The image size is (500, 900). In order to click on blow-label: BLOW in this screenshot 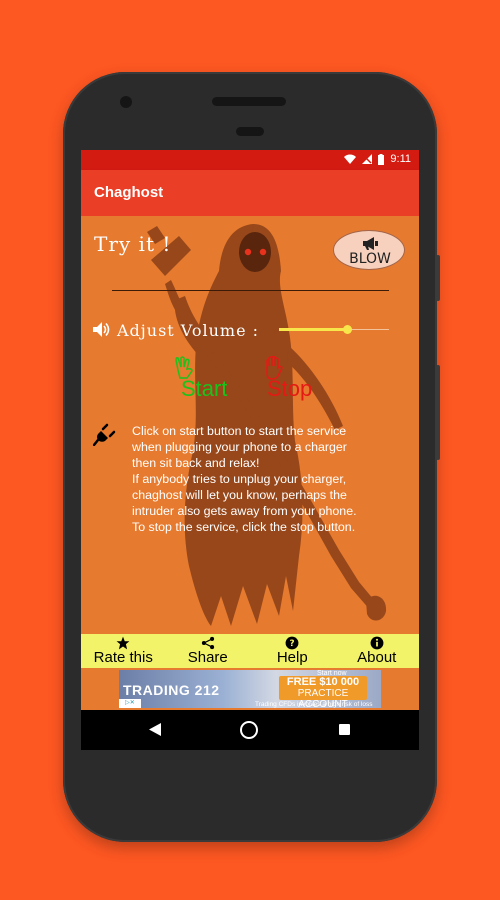, I will do `click(370, 259)`.